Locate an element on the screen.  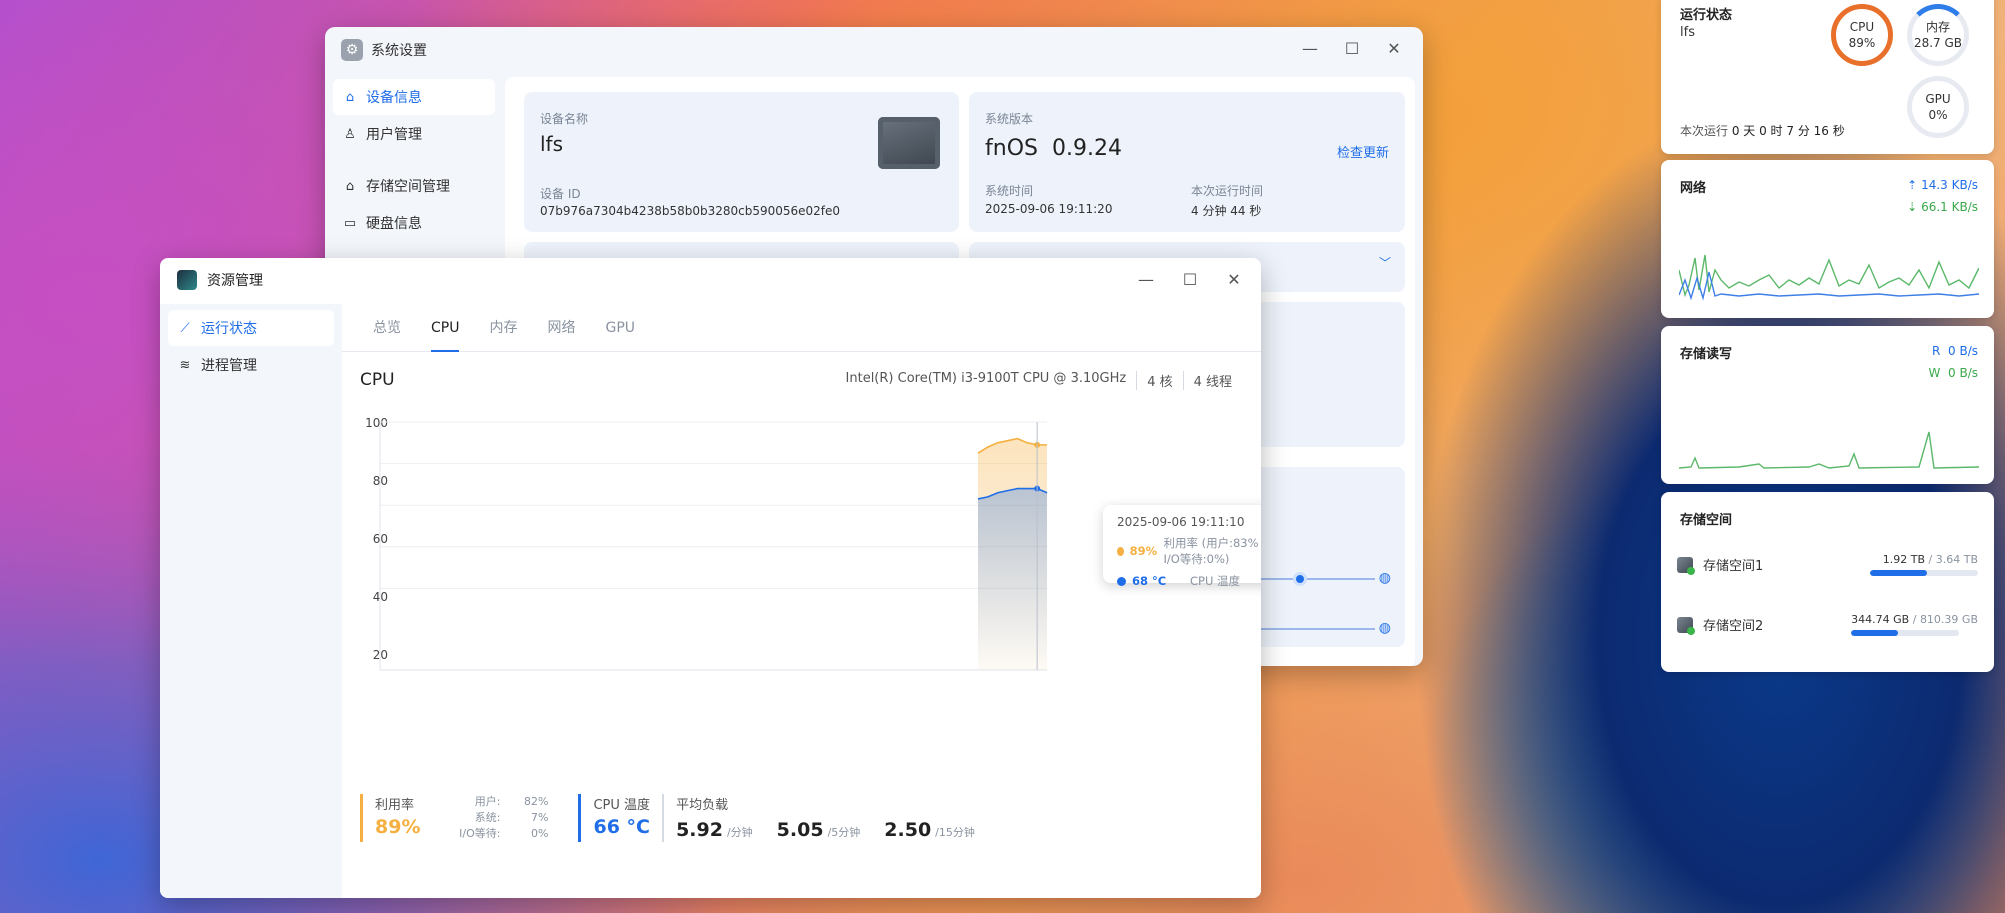
disk-io-sparkline is located at coordinates (1829, 450).